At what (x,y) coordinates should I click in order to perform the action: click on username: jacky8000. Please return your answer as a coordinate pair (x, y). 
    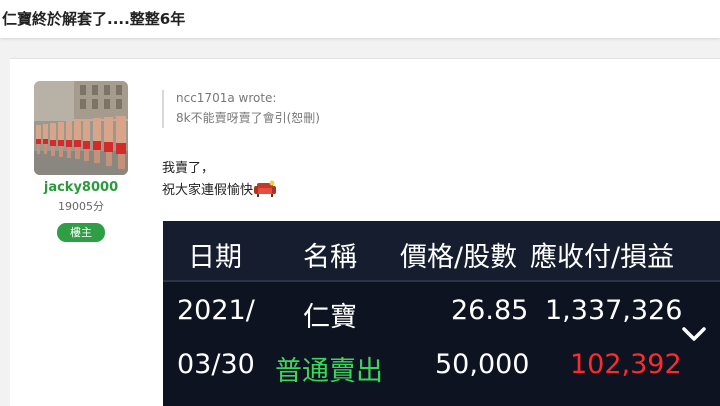
    Looking at the image, I should click on (81, 187).